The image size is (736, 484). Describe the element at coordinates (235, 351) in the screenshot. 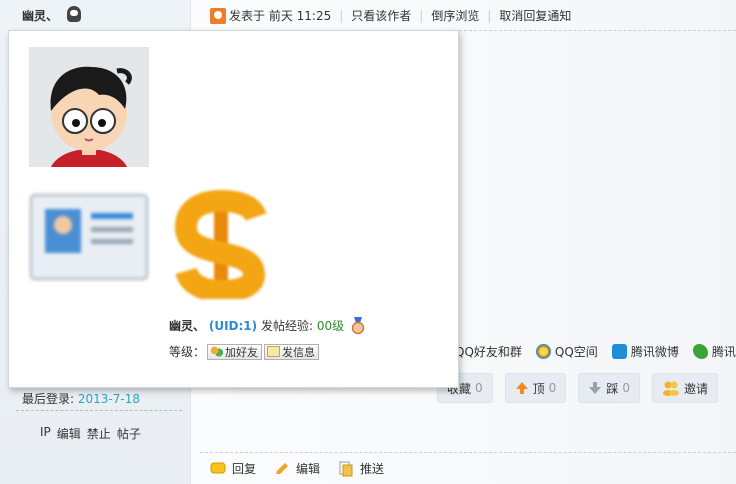

I see `add-friend-button: 加好友` at that location.